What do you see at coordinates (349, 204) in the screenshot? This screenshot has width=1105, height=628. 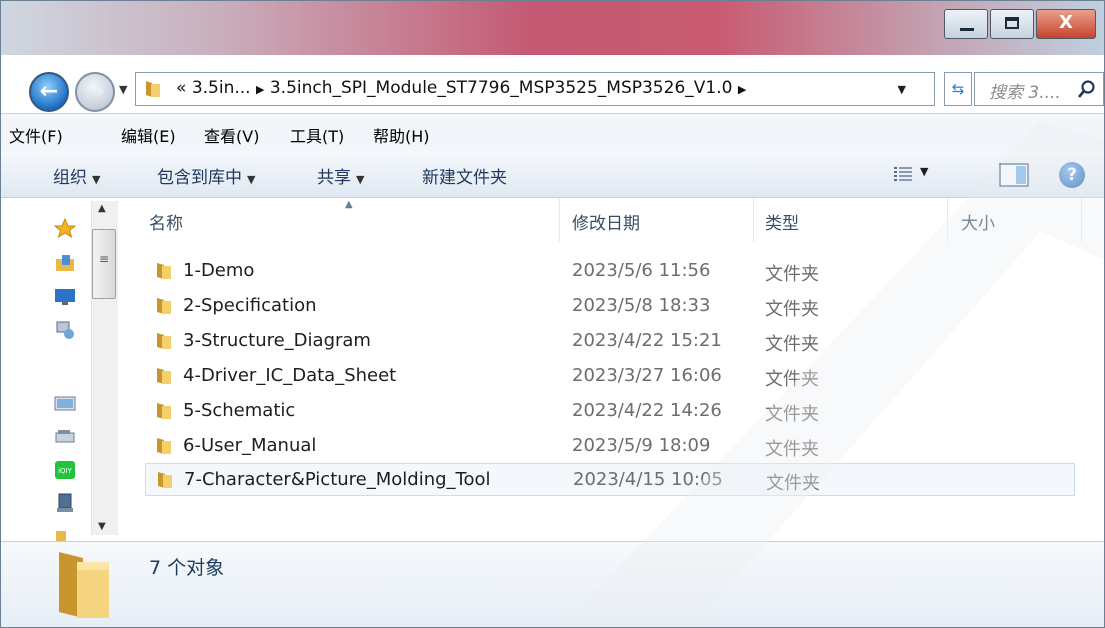 I see `sort-ascending-icon: ▲` at bounding box center [349, 204].